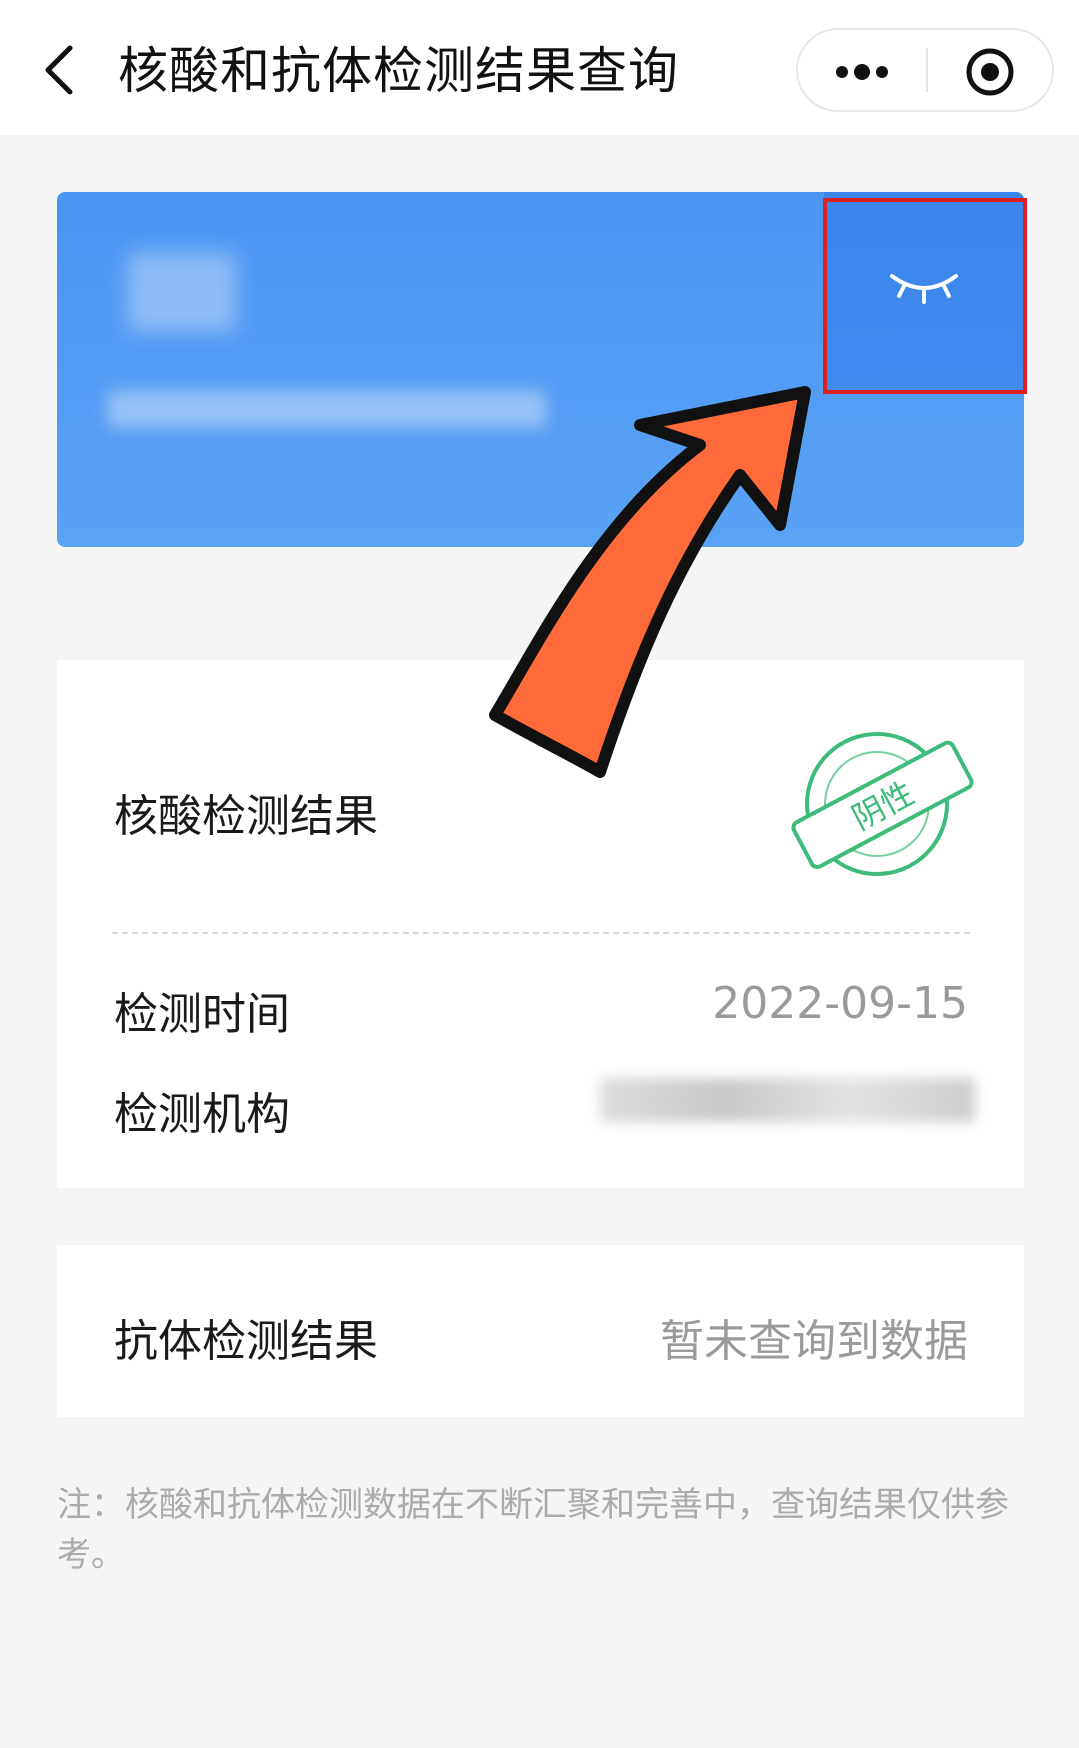 This screenshot has width=1079, height=1748. Describe the element at coordinates (398, 71) in the screenshot. I see `page-title: 核酸和抗体检测结果查询` at that location.